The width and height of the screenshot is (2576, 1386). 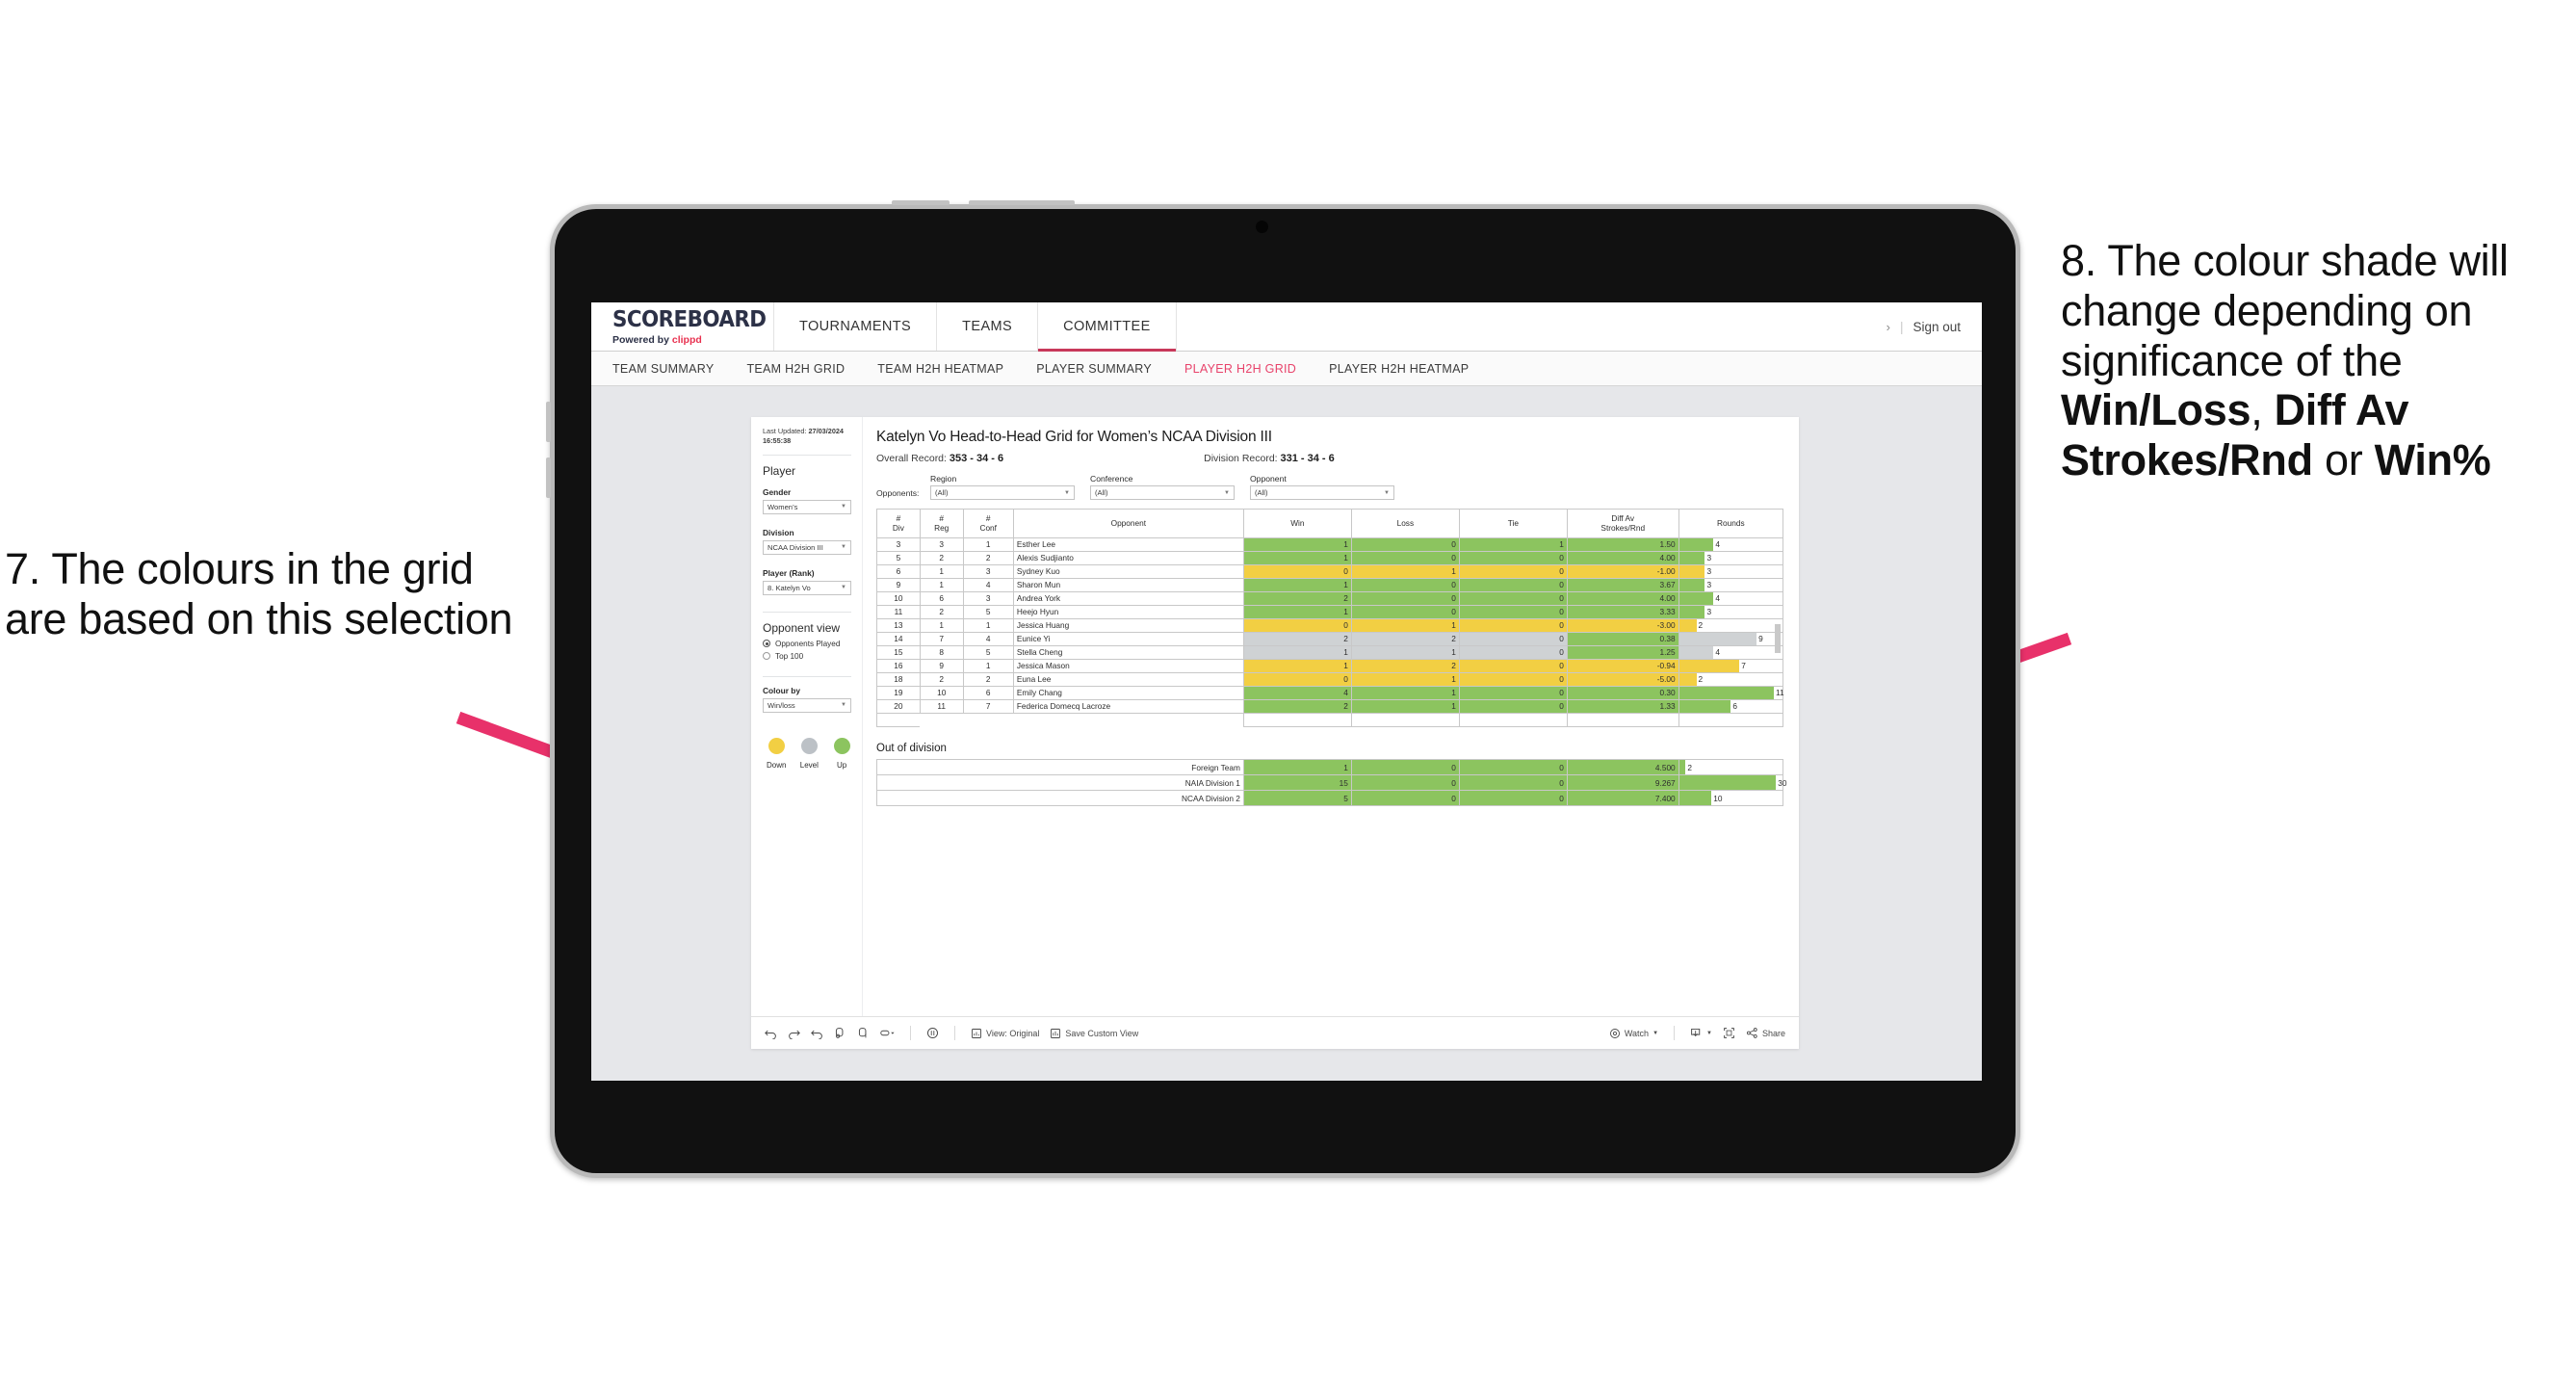 I want to click on table-row: 11 2 5 Heejo Hyun 1 0 0 3.33 3, so click(x=1330, y=612).